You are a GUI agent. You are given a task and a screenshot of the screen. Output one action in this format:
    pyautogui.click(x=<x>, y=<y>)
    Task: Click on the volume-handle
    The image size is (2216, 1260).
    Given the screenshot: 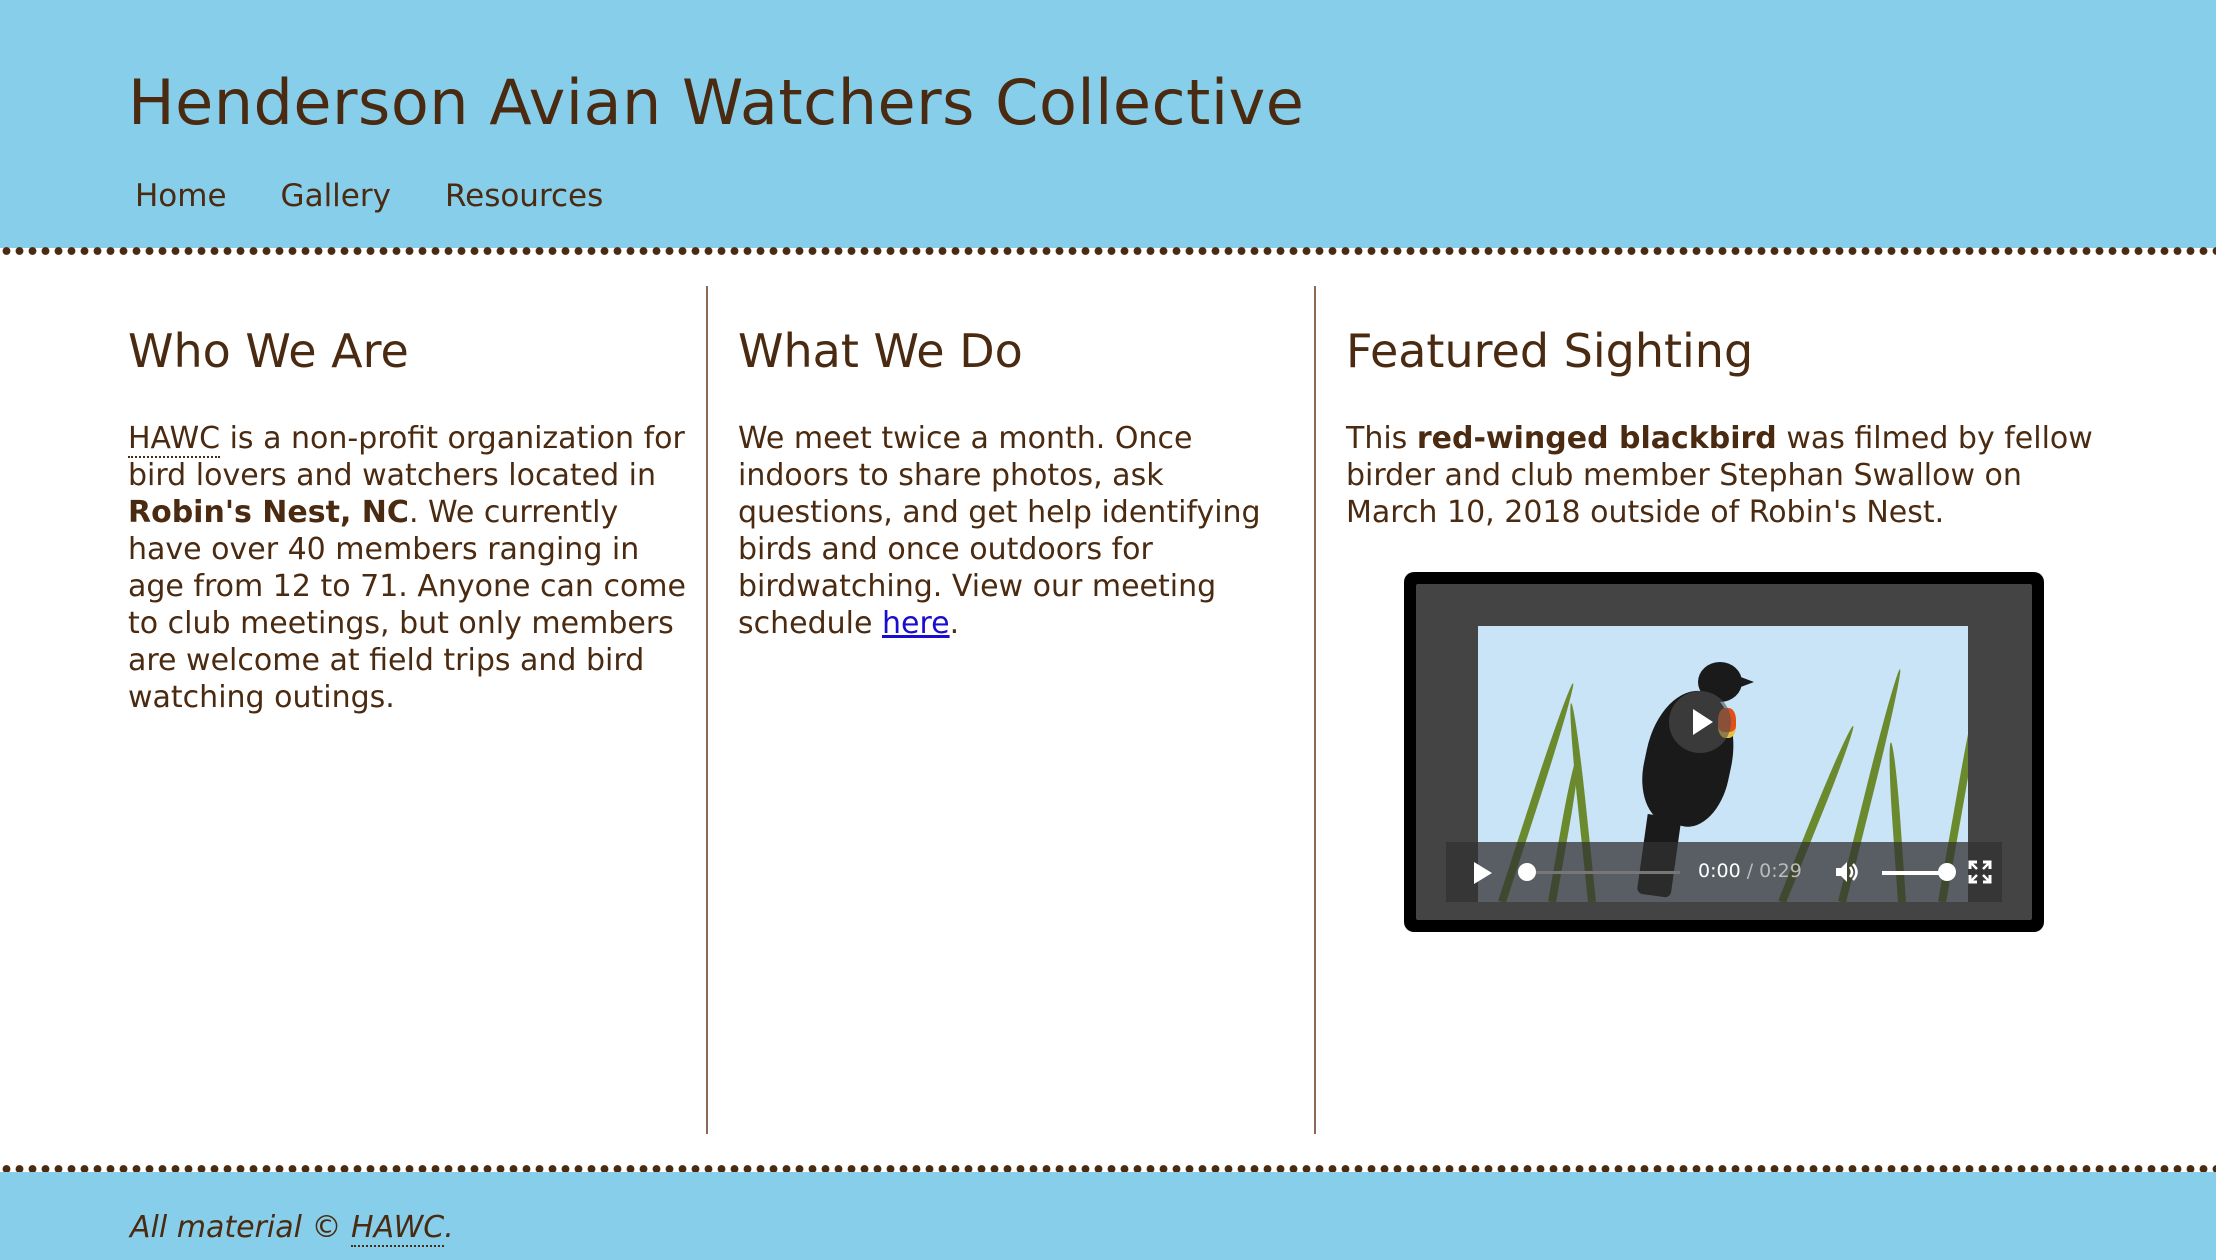 What is the action you would take?
    pyautogui.click(x=1947, y=872)
    